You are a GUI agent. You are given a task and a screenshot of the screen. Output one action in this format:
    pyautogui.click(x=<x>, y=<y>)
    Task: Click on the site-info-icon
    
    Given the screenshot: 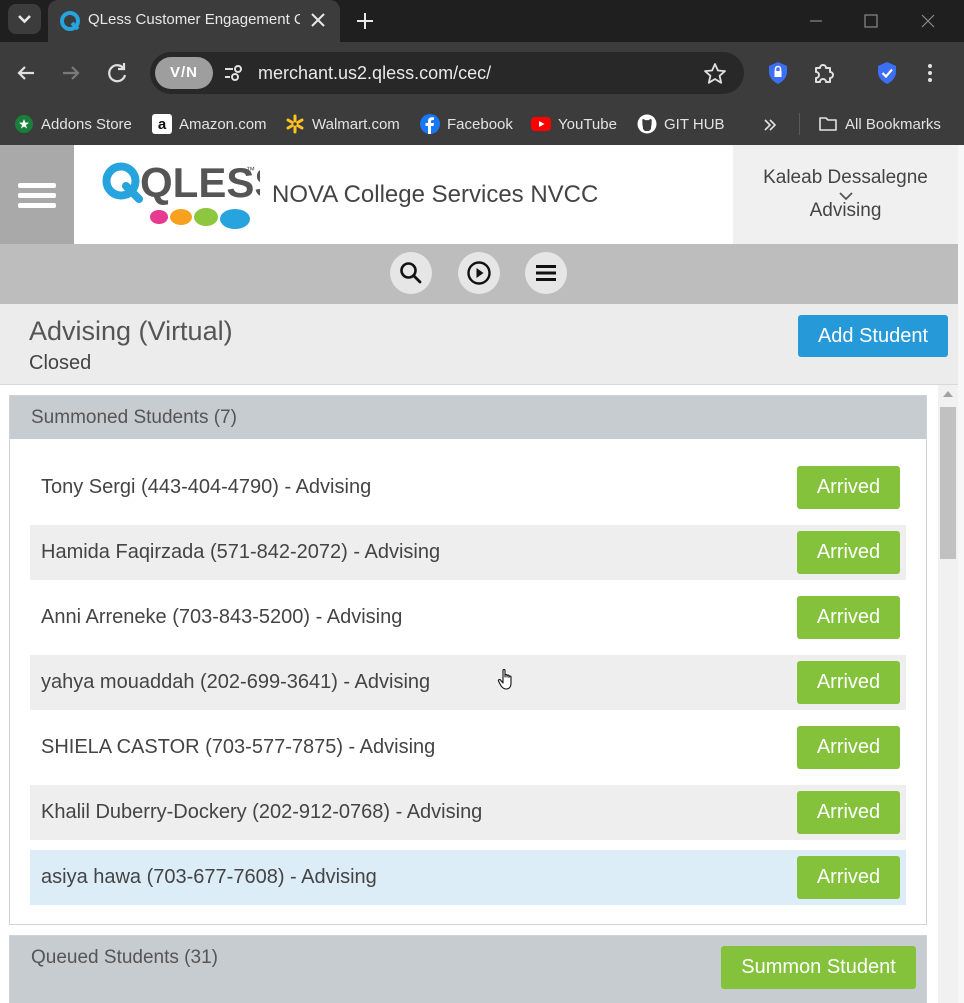 What is the action you would take?
    pyautogui.click(x=233, y=73)
    